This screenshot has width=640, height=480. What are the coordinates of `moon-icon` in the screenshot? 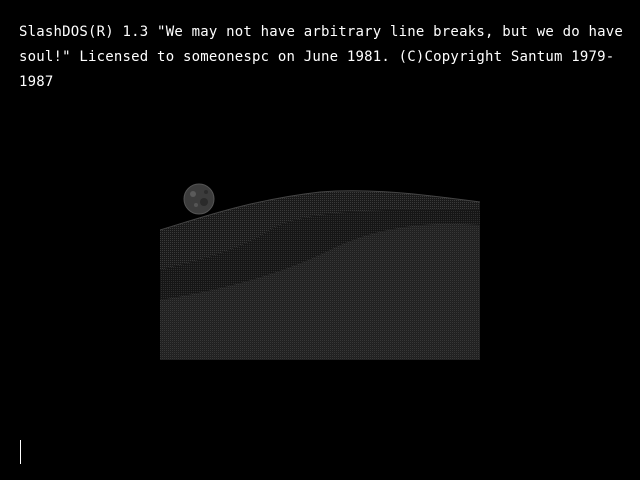 It's located at (199, 199).